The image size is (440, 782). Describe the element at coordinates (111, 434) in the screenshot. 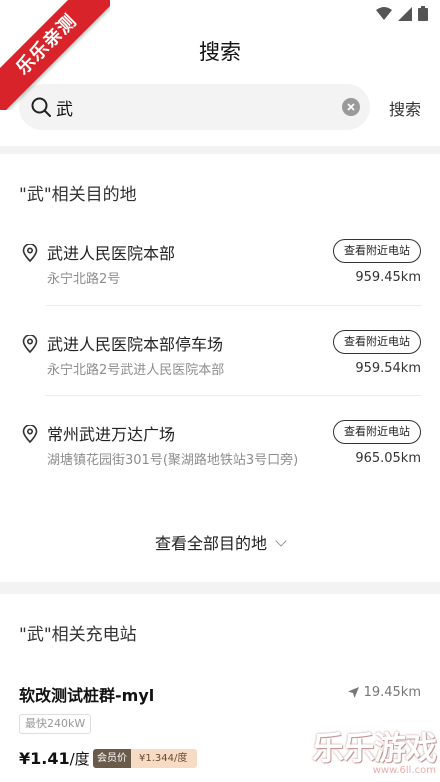

I see `destination-name: 常州武进万达广场` at that location.